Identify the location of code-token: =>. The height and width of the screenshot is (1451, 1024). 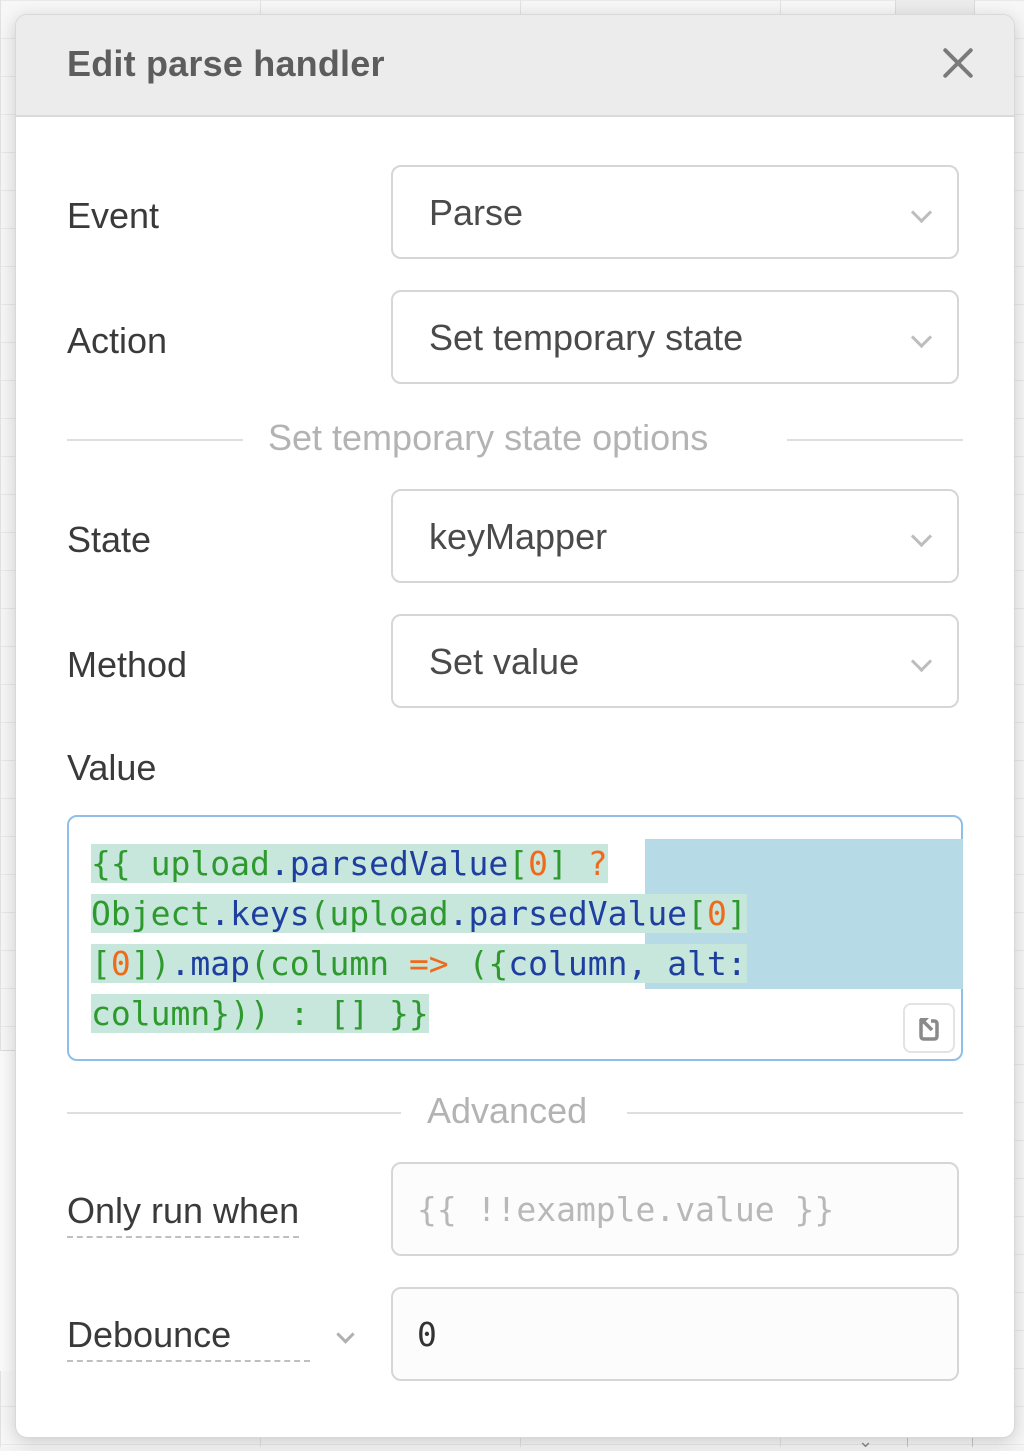
(428, 963).